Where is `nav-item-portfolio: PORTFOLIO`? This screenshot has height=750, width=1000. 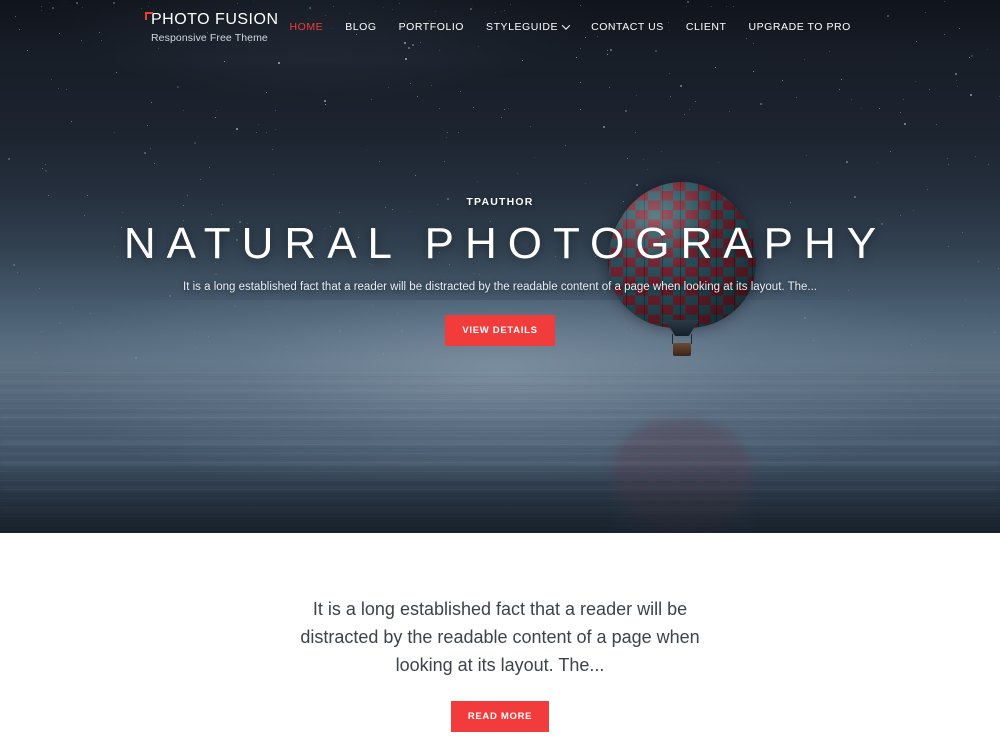
nav-item-portfolio: PORTFOLIO is located at coordinates (431, 27).